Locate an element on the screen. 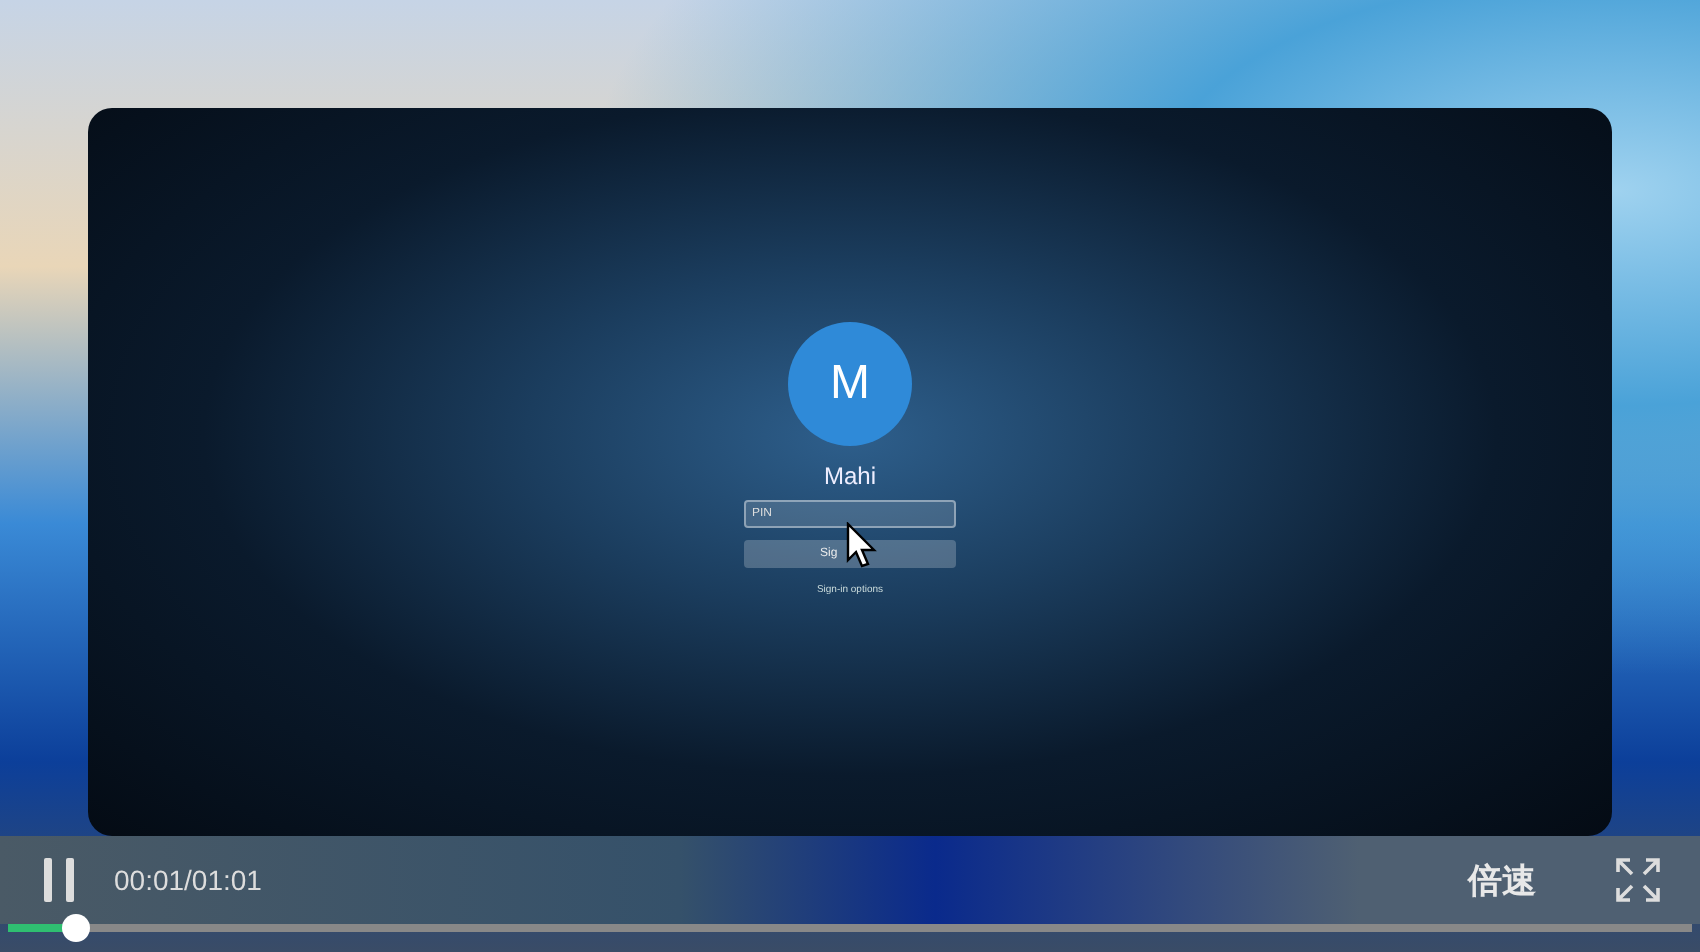  mouse-pointer-icon is located at coordinates (862, 546).